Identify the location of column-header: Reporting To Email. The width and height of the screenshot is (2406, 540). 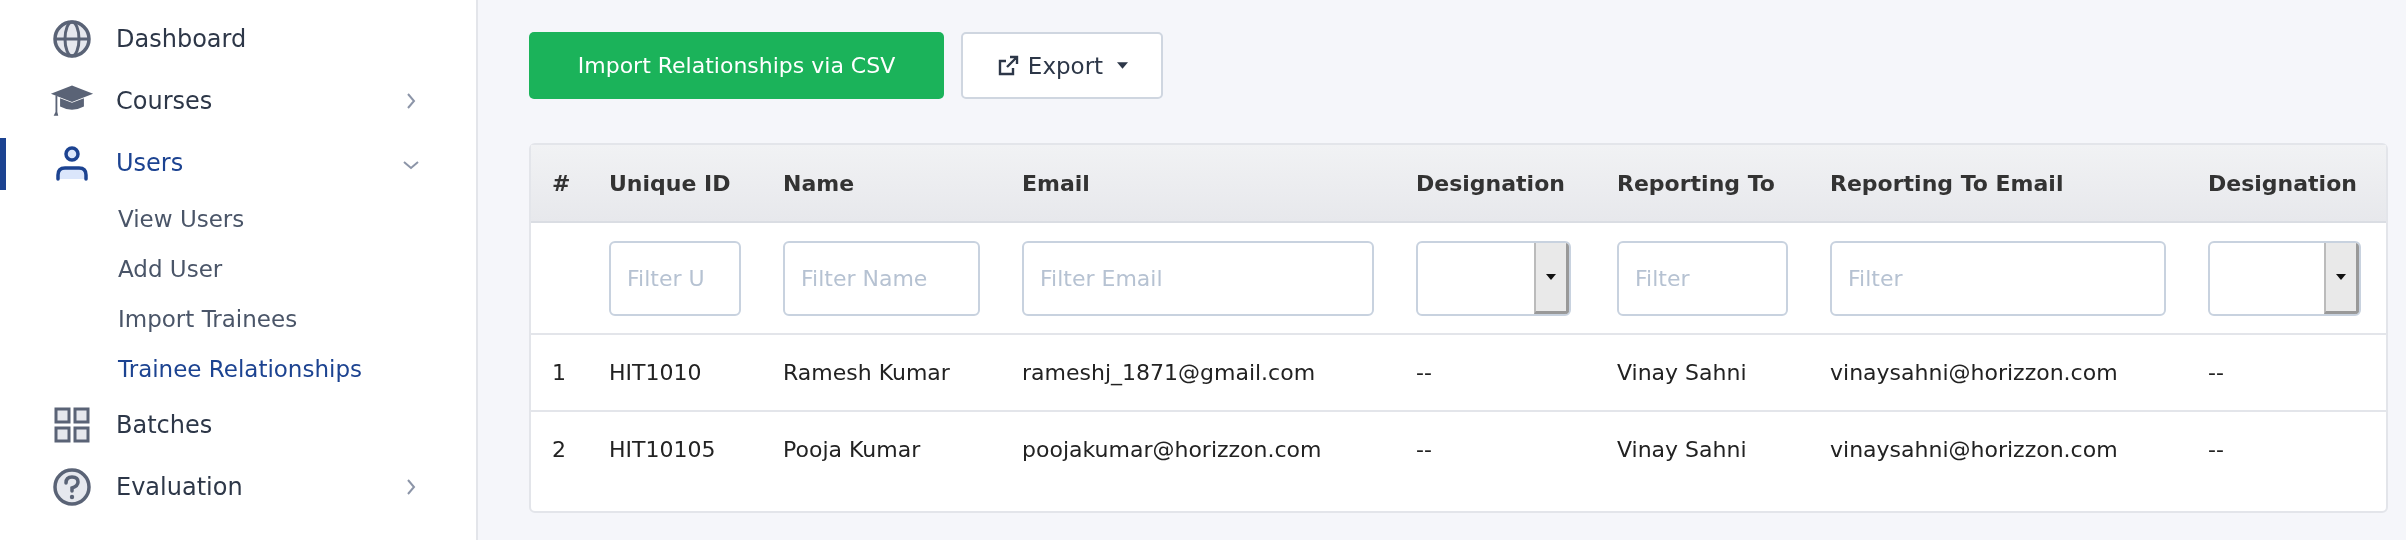
(1947, 183).